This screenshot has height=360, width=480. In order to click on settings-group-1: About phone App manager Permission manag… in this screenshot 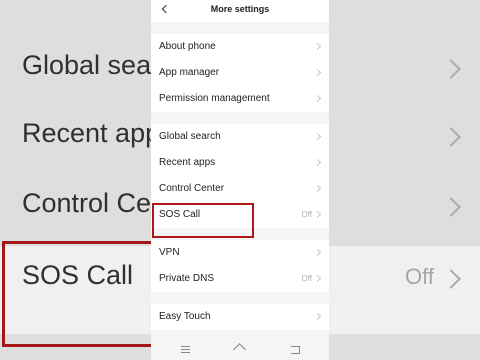, I will do `click(240, 73)`.